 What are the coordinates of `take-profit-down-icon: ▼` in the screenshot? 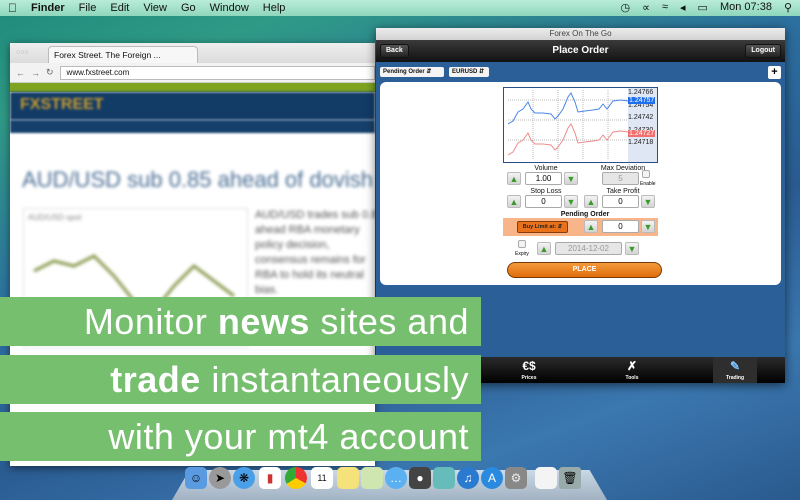 It's located at (648, 201).